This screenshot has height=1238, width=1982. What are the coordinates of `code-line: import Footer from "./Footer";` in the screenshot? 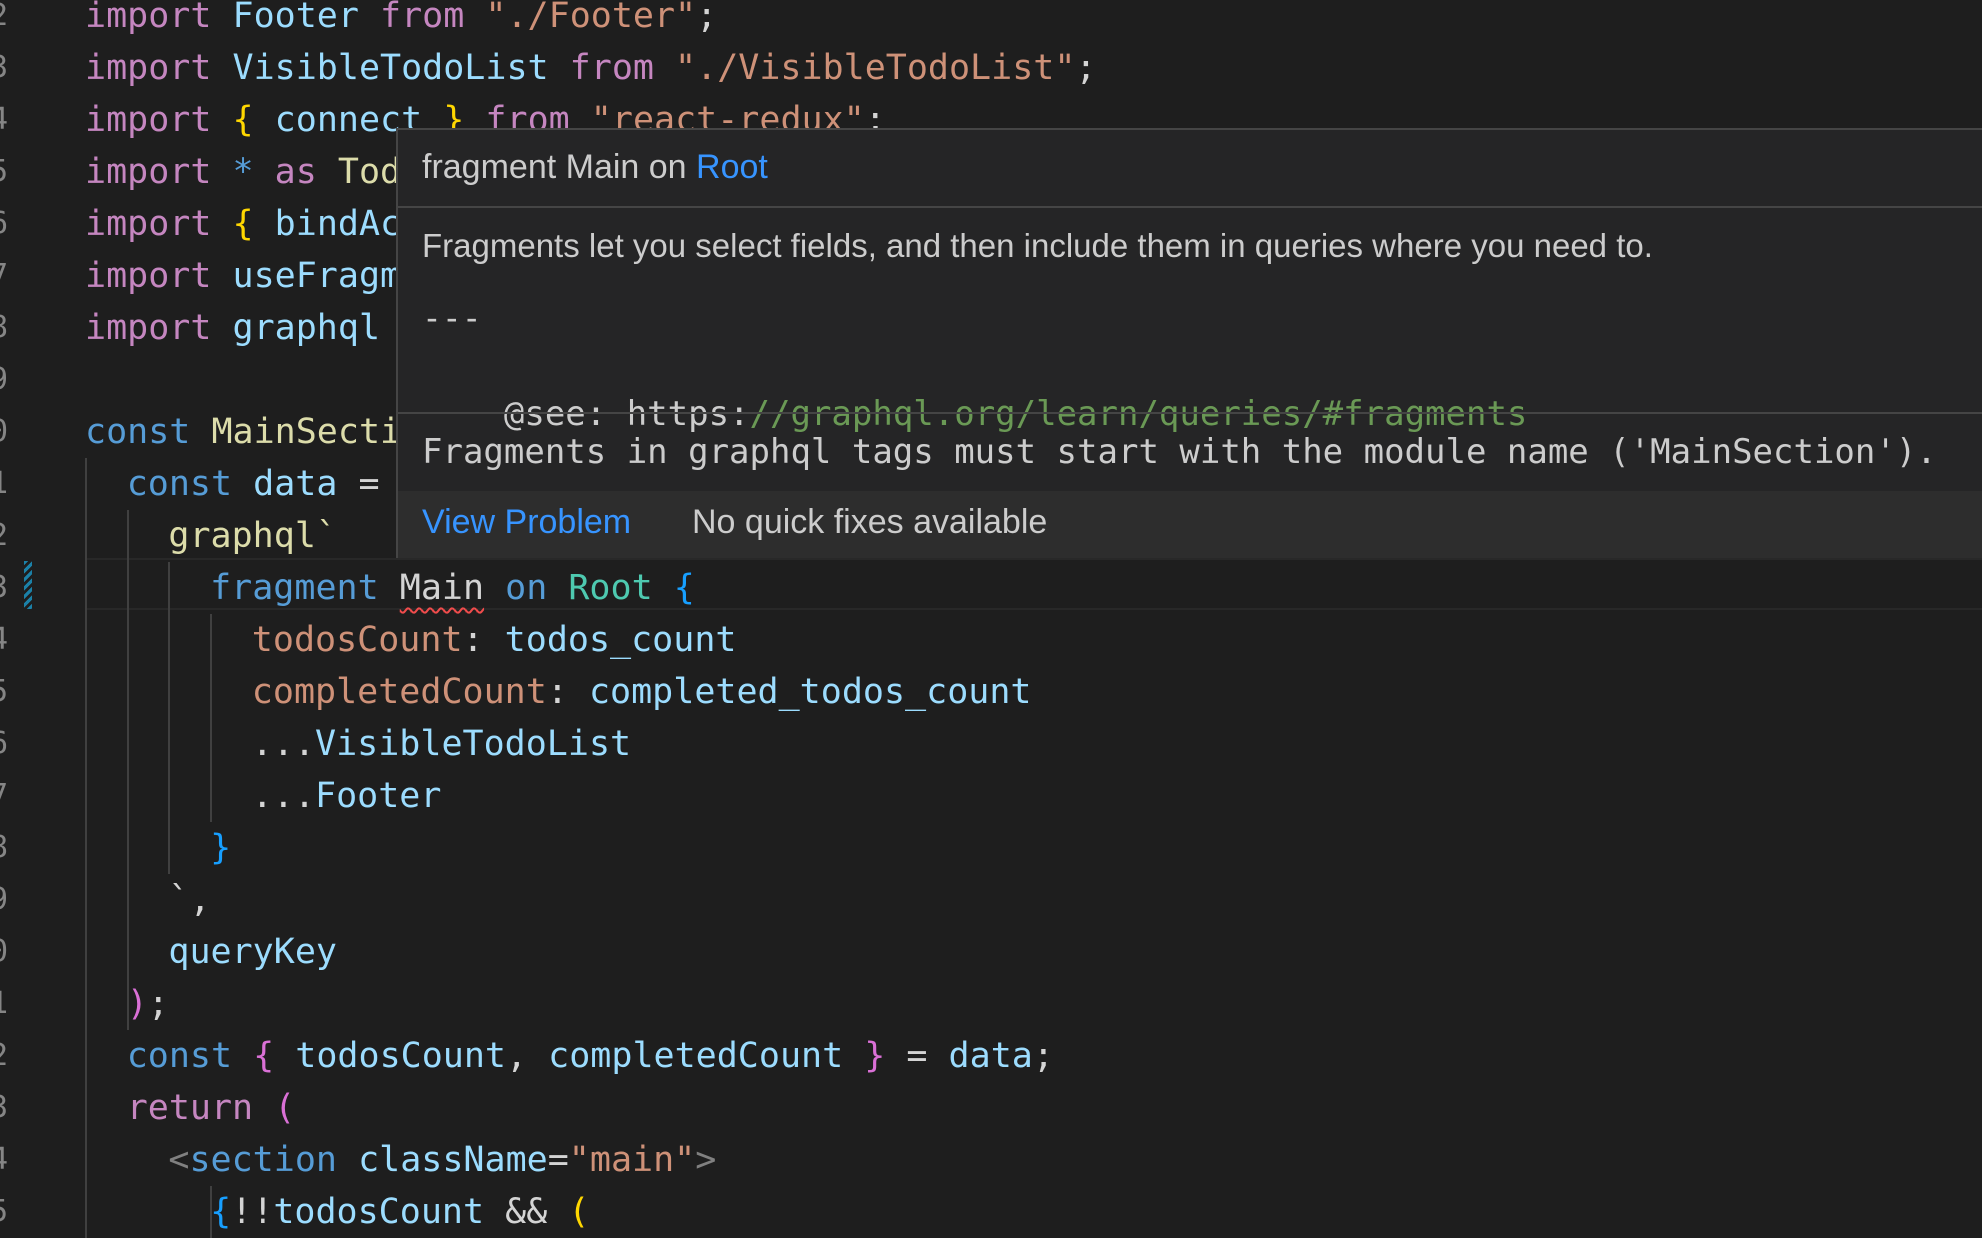 It's located at (401, 21).